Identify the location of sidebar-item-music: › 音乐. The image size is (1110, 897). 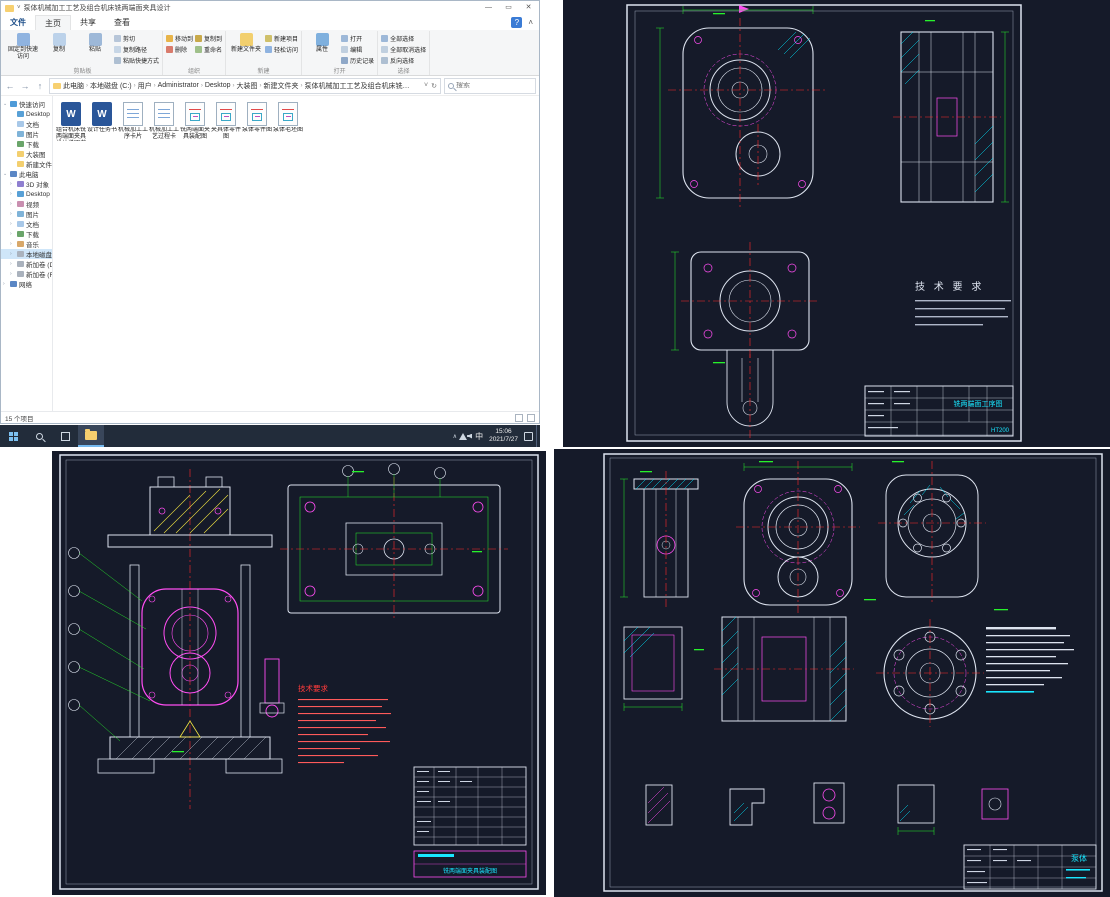
(26, 244).